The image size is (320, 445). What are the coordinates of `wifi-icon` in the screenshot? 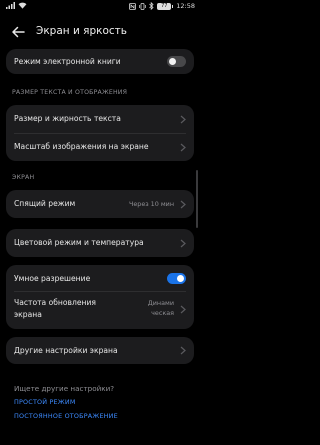 It's located at (22, 5).